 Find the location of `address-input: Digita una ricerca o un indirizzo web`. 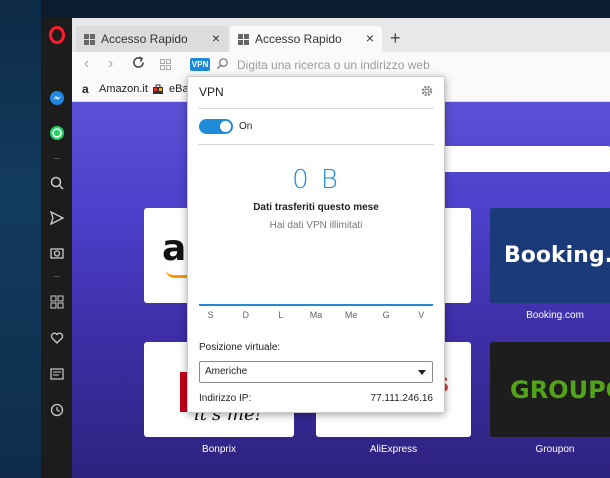

address-input: Digita una ricerca o un indirizzo web is located at coordinates (333, 65).